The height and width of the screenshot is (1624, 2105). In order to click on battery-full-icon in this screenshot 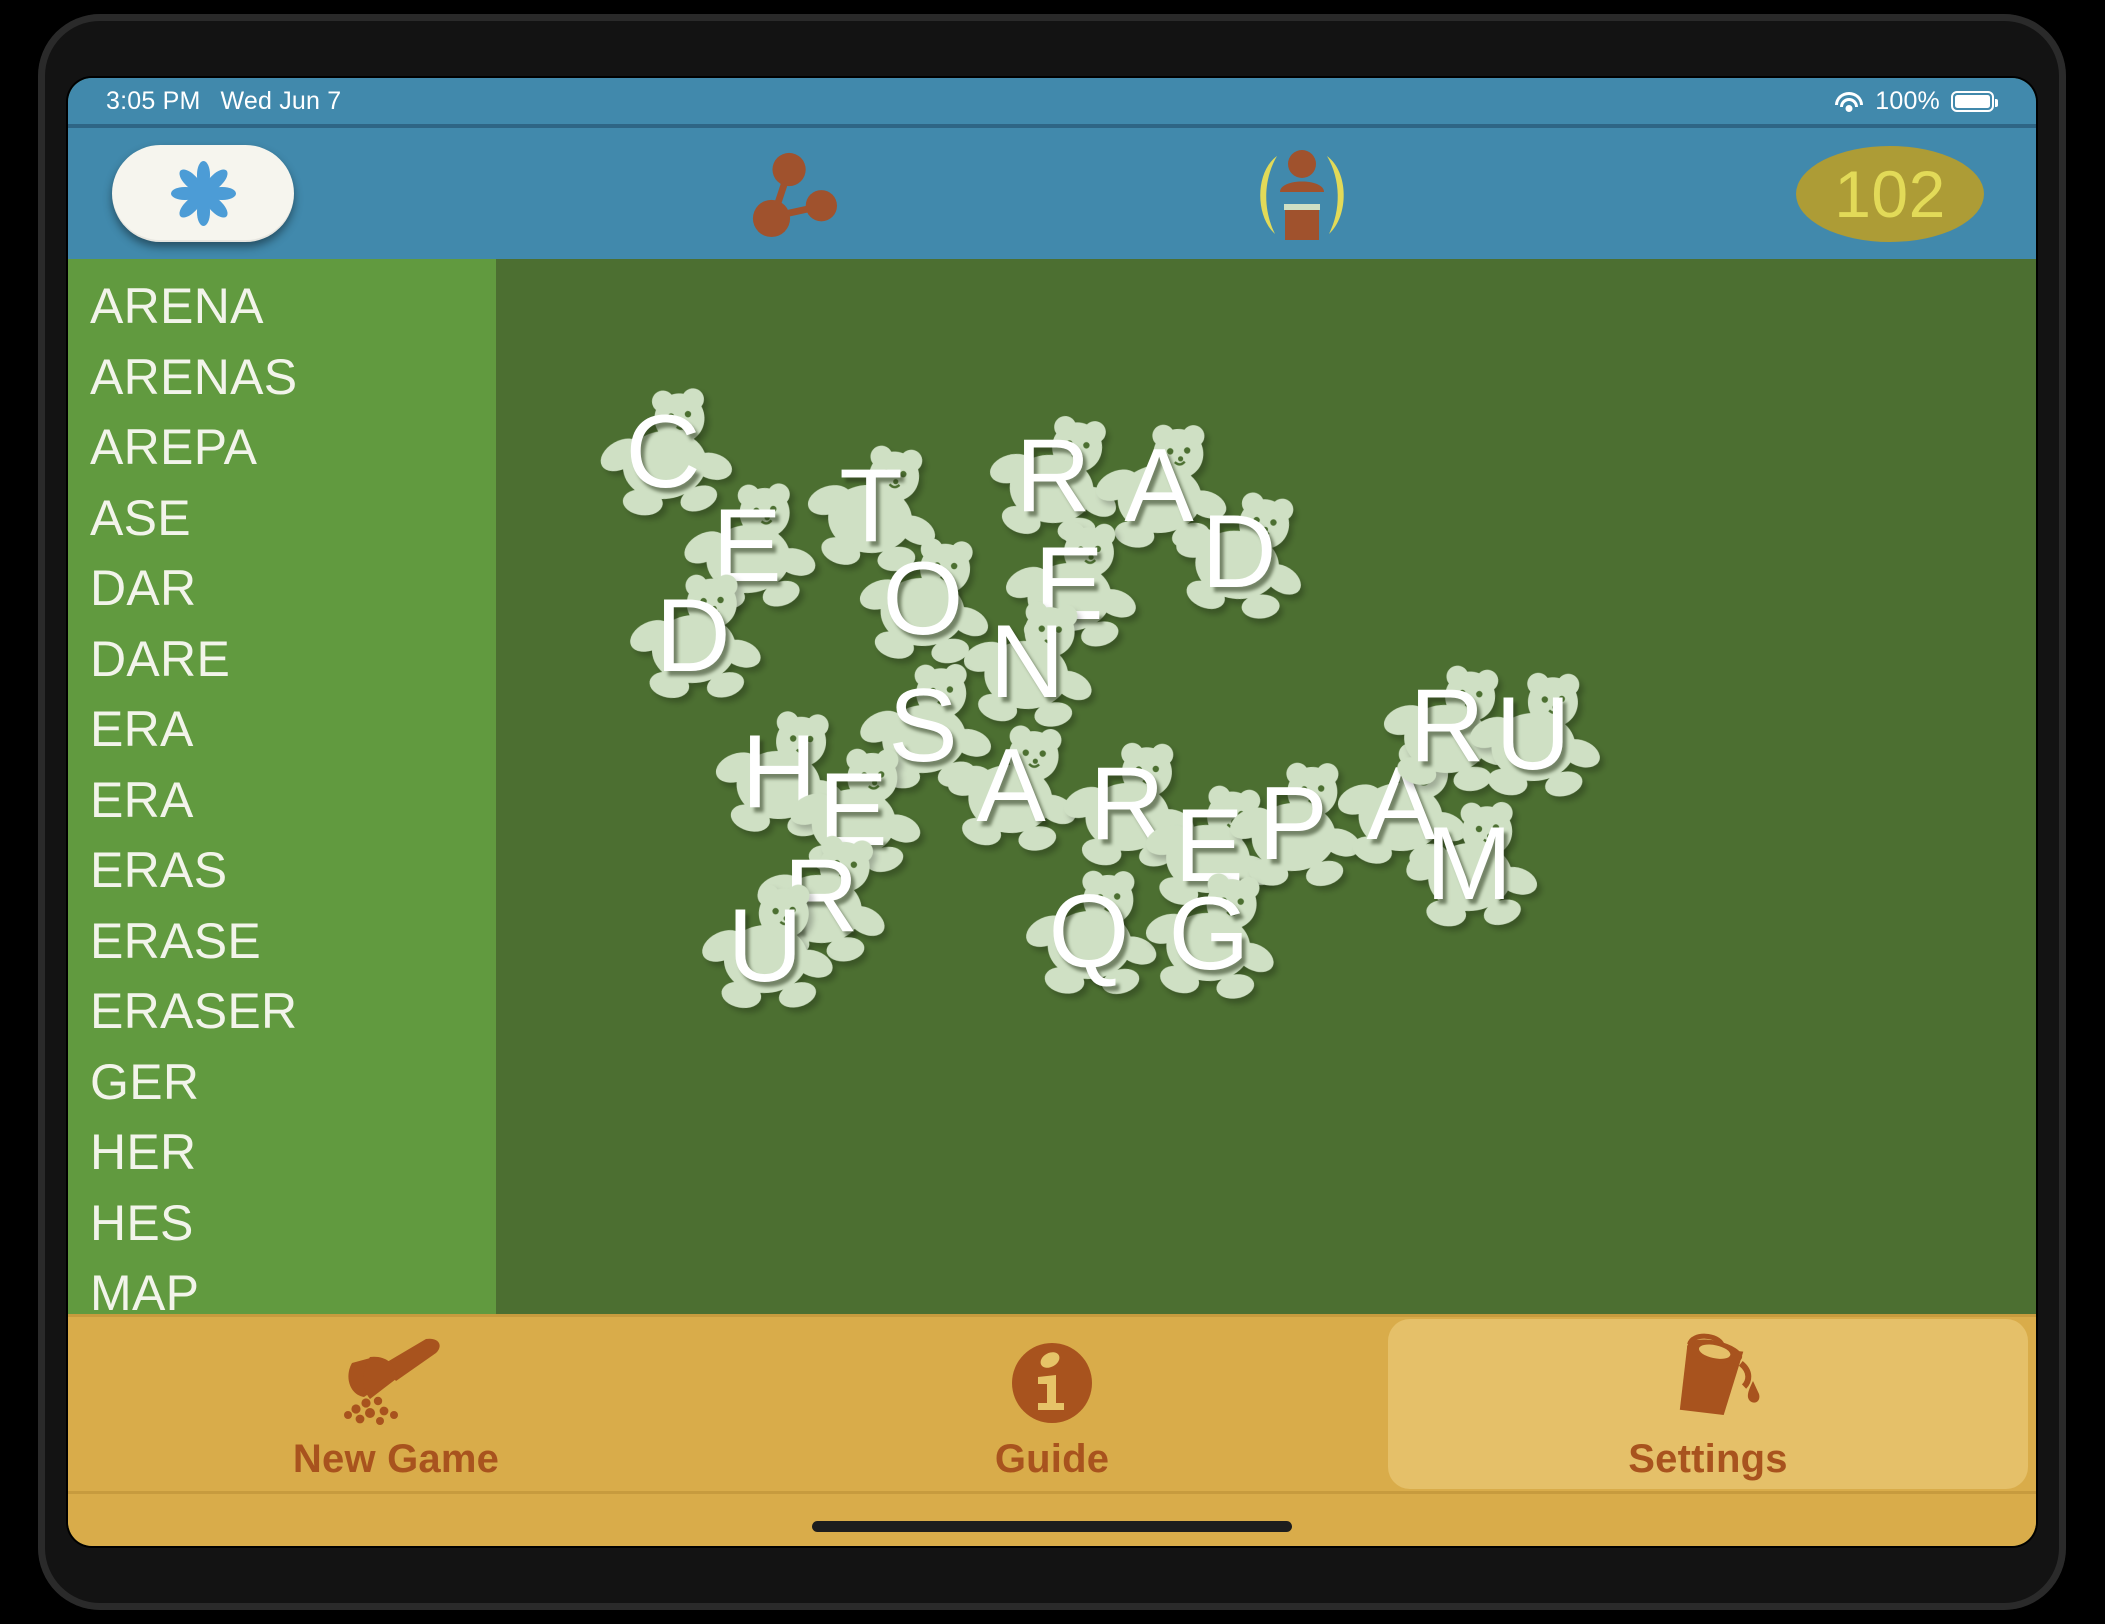, I will do `click(1974, 101)`.